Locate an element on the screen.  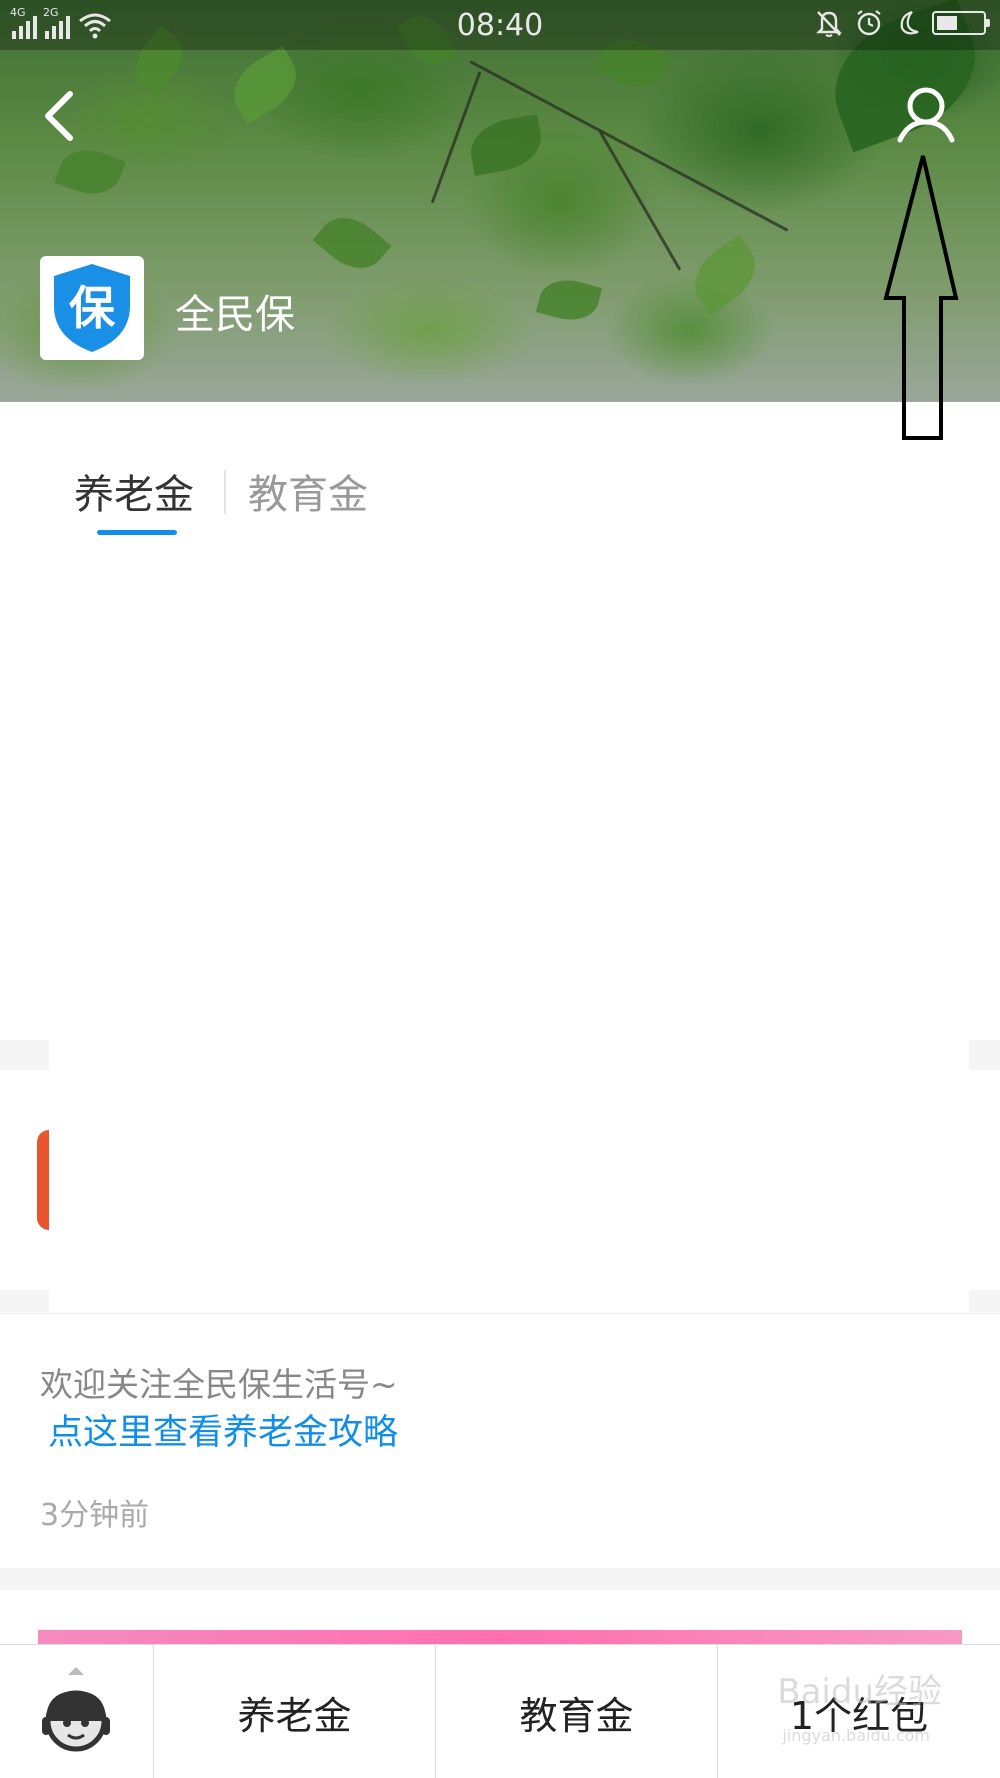
moon-icon is located at coordinates (909, 22).